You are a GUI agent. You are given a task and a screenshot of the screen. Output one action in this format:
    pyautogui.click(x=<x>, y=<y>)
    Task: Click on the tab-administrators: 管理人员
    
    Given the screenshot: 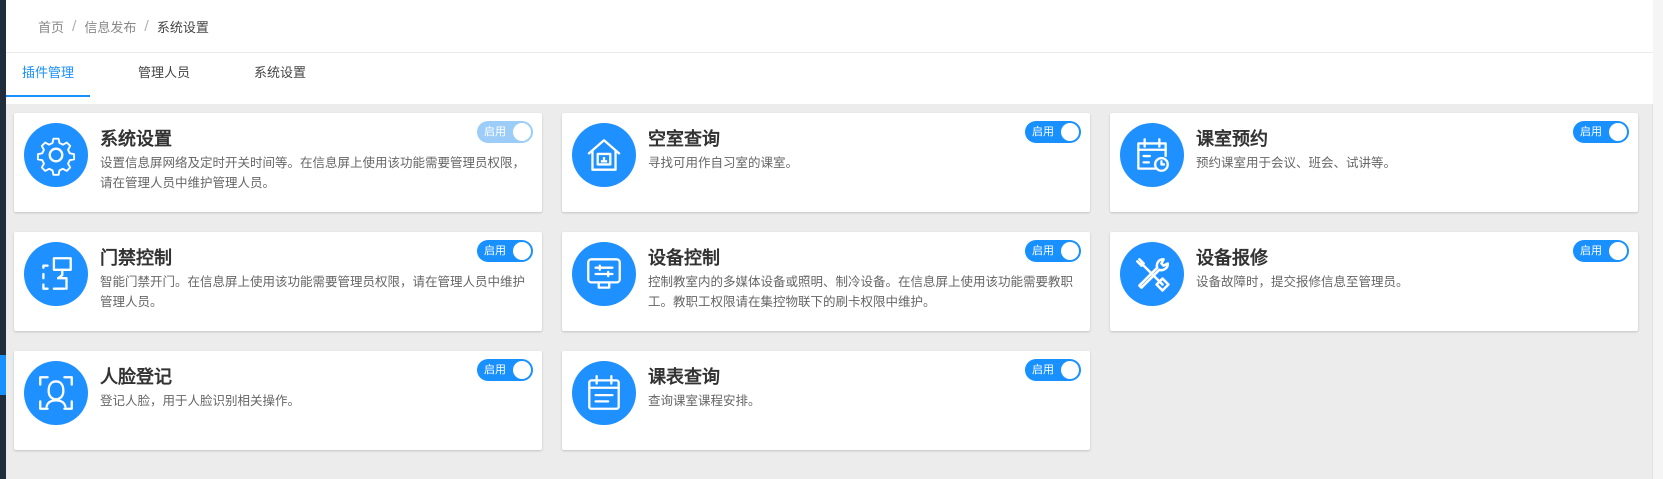 What is the action you would take?
    pyautogui.click(x=164, y=75)
    